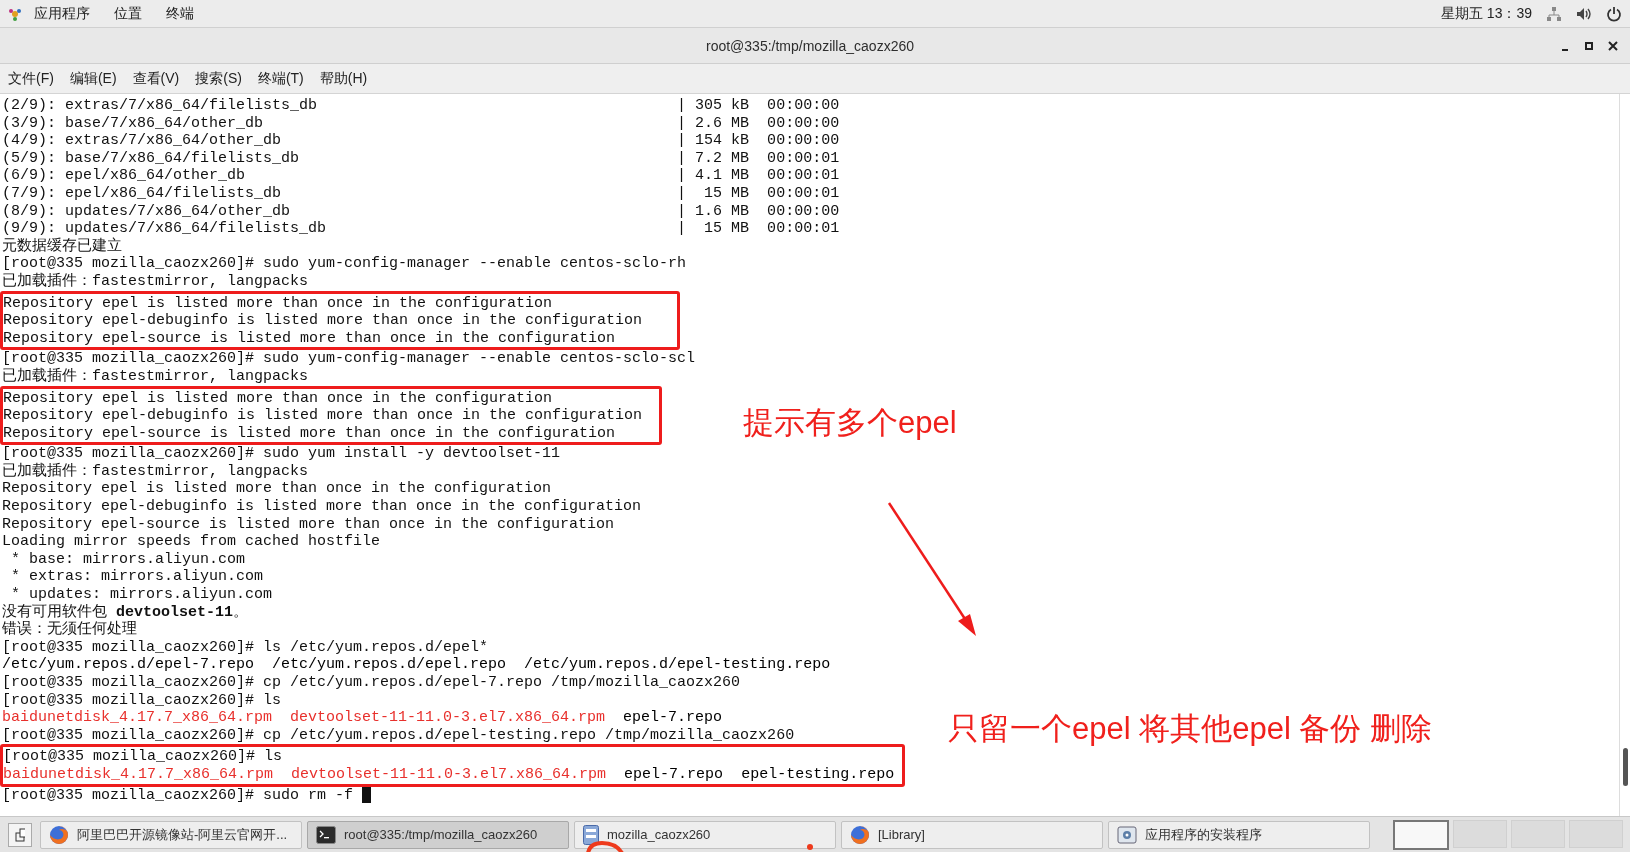 Image resolution: width=1630 pixels, height=852 pixels. Describe the element at coordinates (389, 665) in the screenshot. I see `file-name: /etc/yum.repos.d/epel.repo` at that location.